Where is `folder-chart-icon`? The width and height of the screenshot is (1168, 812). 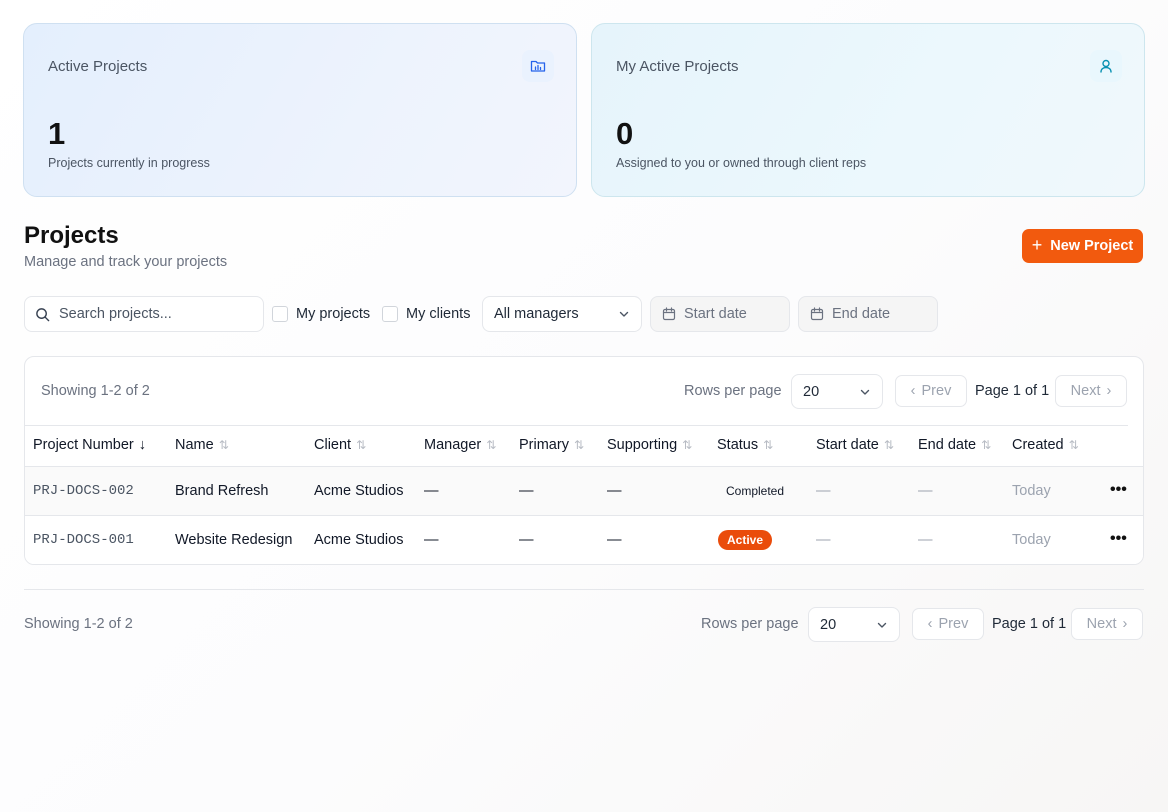
folder-chart-icon is located at coordinates (538, 66).